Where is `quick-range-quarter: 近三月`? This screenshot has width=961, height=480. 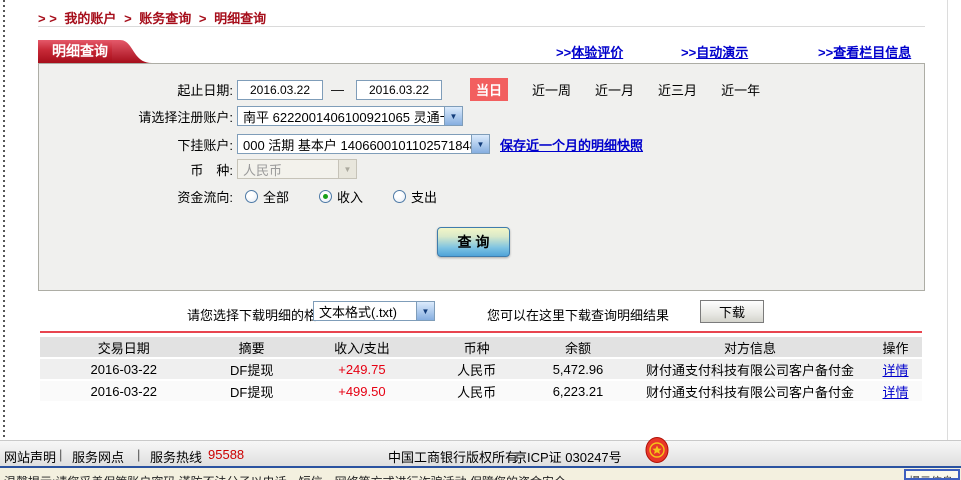 quick-range-quarter: 近三月 is located at coordinates (677, 89).